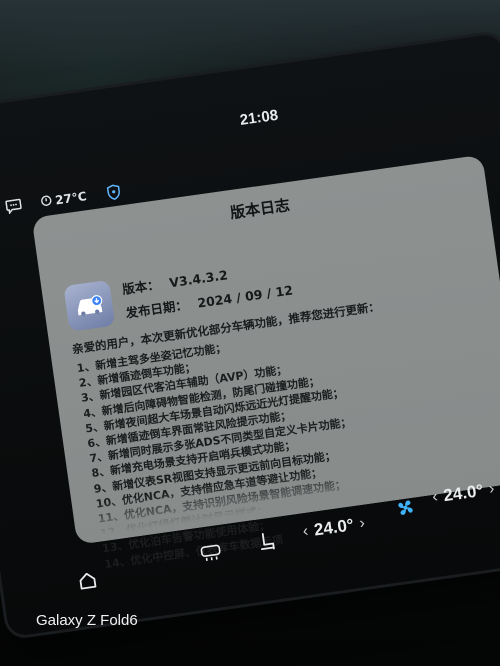  Describe the element at coordinates (260, 209) in the screenshot. I see `dialog-title: 版本日志` at that location.